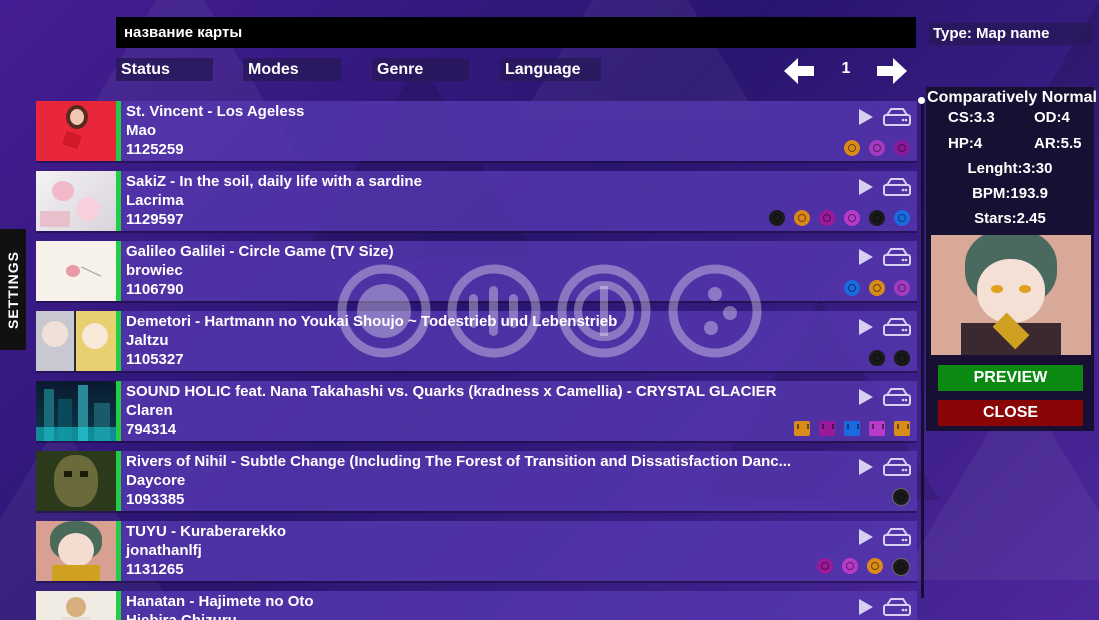 This screenshot has width=1099, height=620. What do you see at coordinates (164, 69) in the screenshot?
I see `status-filter-button: Status` at bounding box center [164, 69].